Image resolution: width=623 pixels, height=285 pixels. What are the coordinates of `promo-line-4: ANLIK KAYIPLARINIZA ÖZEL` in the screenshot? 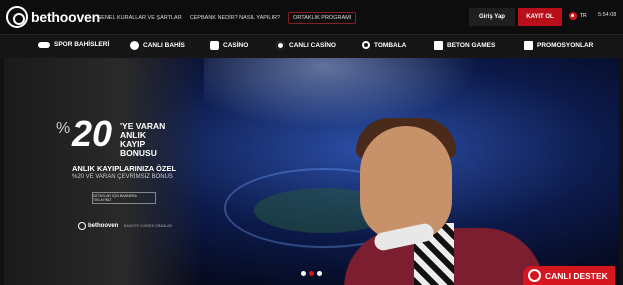 It's located at (124, 168).